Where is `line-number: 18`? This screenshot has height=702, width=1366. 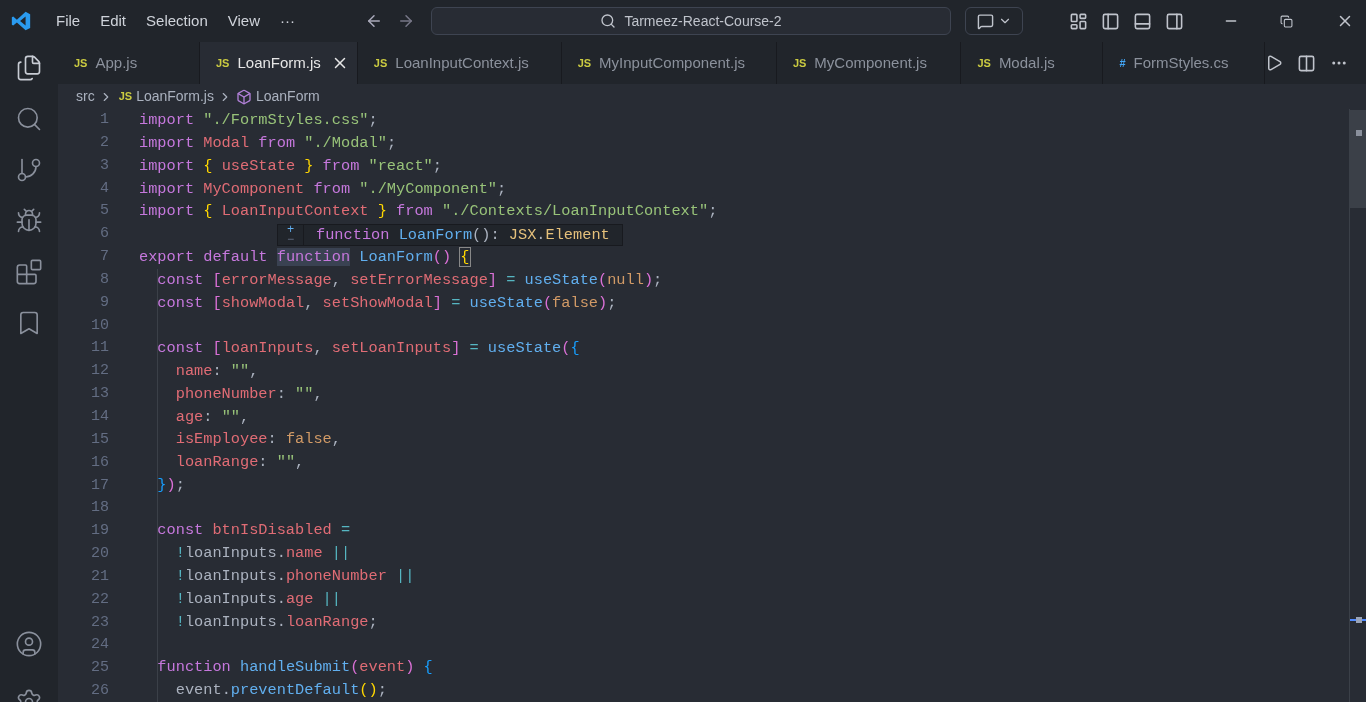
line-number: 18 is located at coordinates (100, 508).